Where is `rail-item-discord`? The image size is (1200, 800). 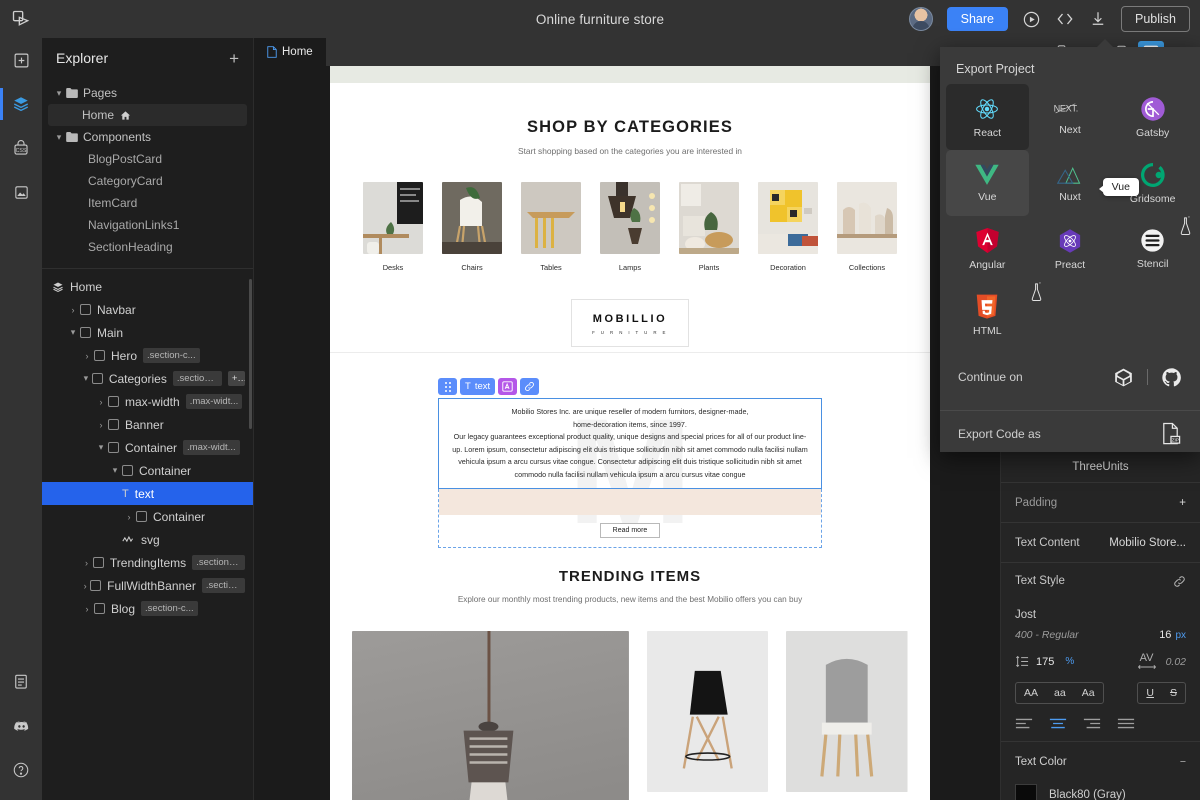
rail-item-discord is located at coordinates (21, 726).